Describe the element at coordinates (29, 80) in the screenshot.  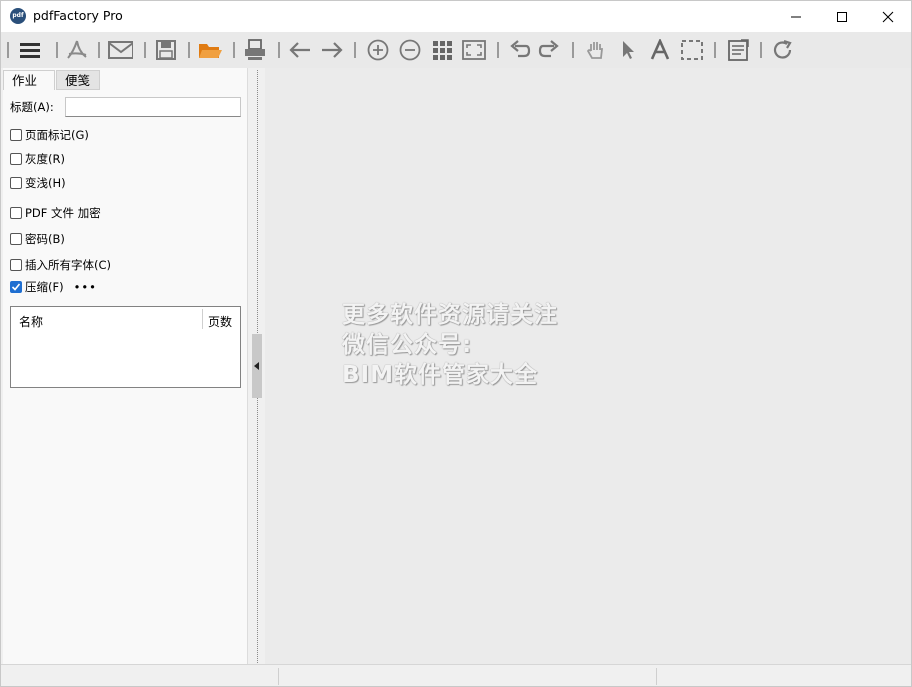
I see `tab-job: 作业` at that location.